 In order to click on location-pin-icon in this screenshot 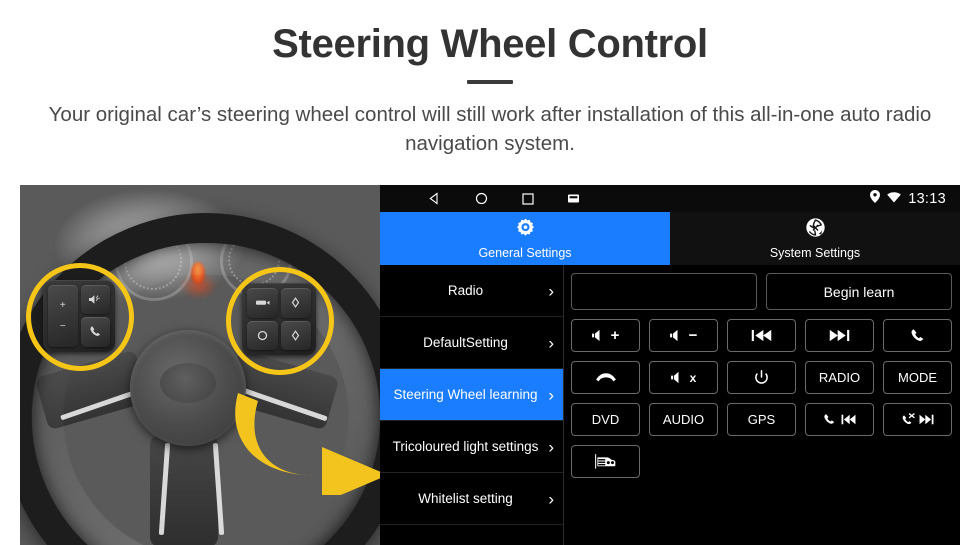, I will do `click(875, 198)`.